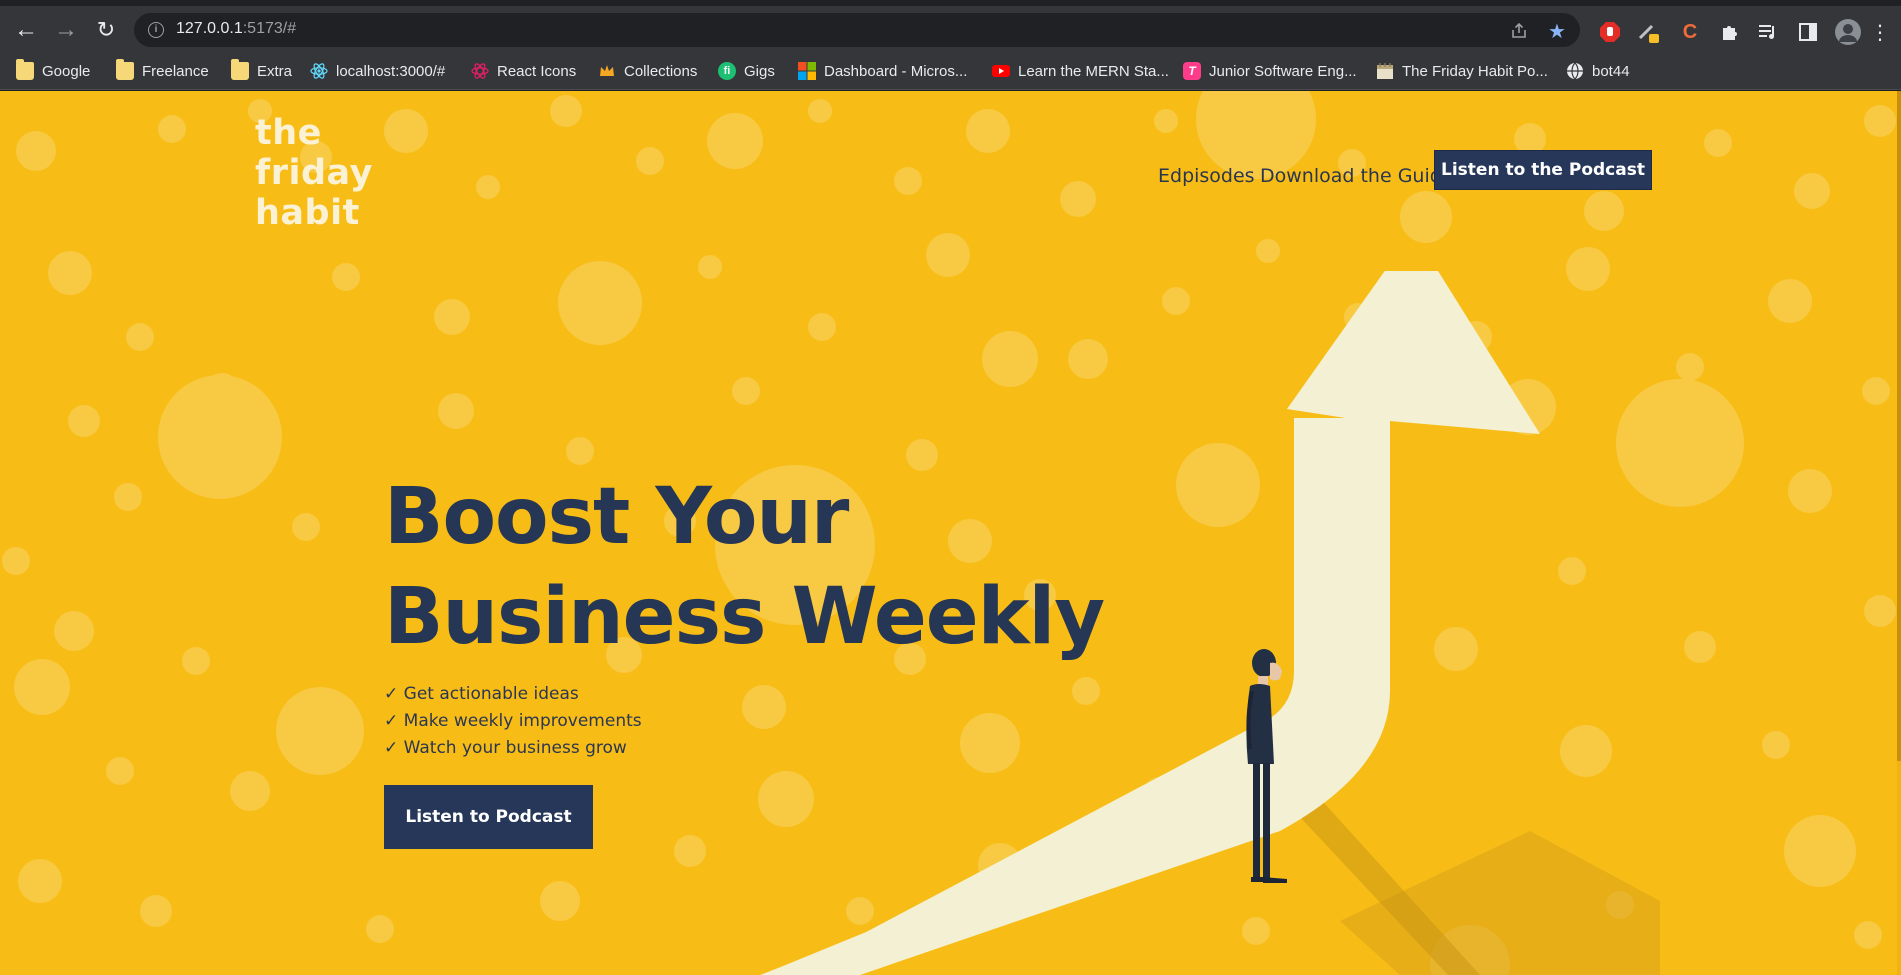 Image resolution: width=1901 pixels, height=975 pixels. Describe the element at coordinates (1899, 426) in the screenshot. I see `scrollbar-thumb` at that location.